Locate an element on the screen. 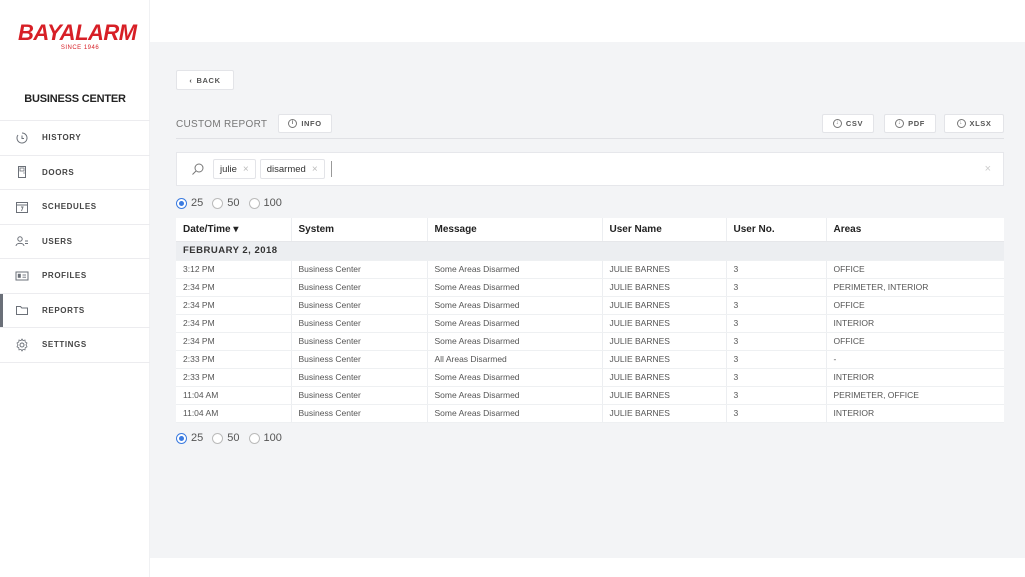 The width and height of the screenshot is (1025, 577). account-name: BUSINESS CENTER is located at coordinates (75, 99).